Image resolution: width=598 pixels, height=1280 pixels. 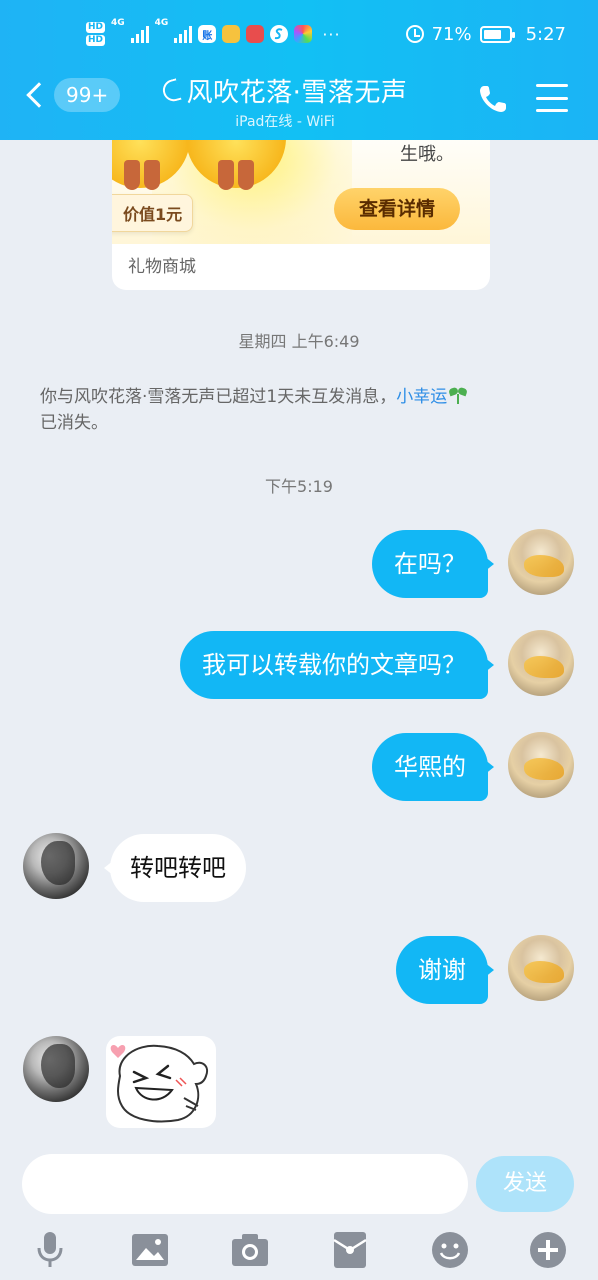 I want to click on laughing-face-sticker, so click(x=159, y=1083).